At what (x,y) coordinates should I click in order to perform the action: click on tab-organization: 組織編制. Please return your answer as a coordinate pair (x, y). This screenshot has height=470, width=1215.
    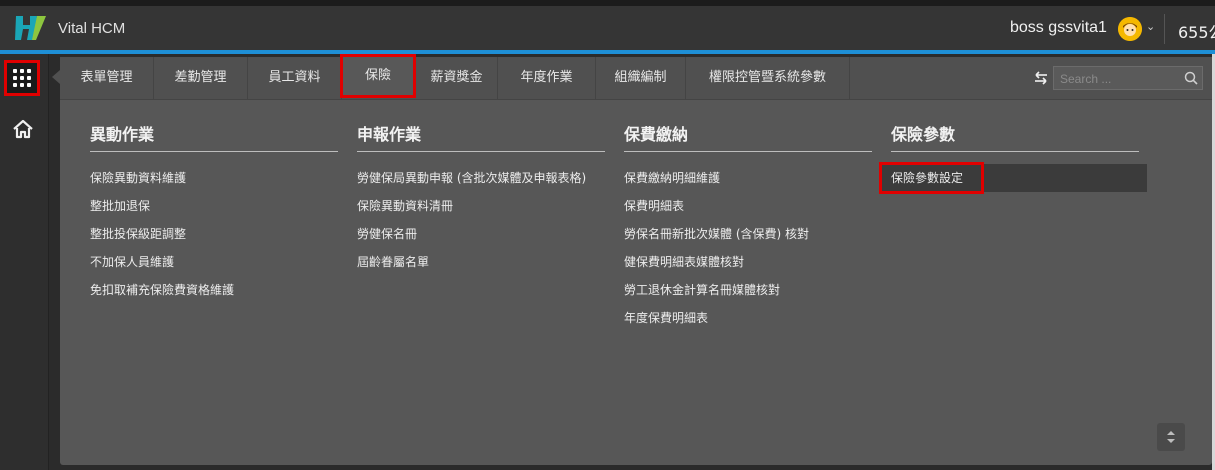
    Looking at the image, I should click on (641, 78).